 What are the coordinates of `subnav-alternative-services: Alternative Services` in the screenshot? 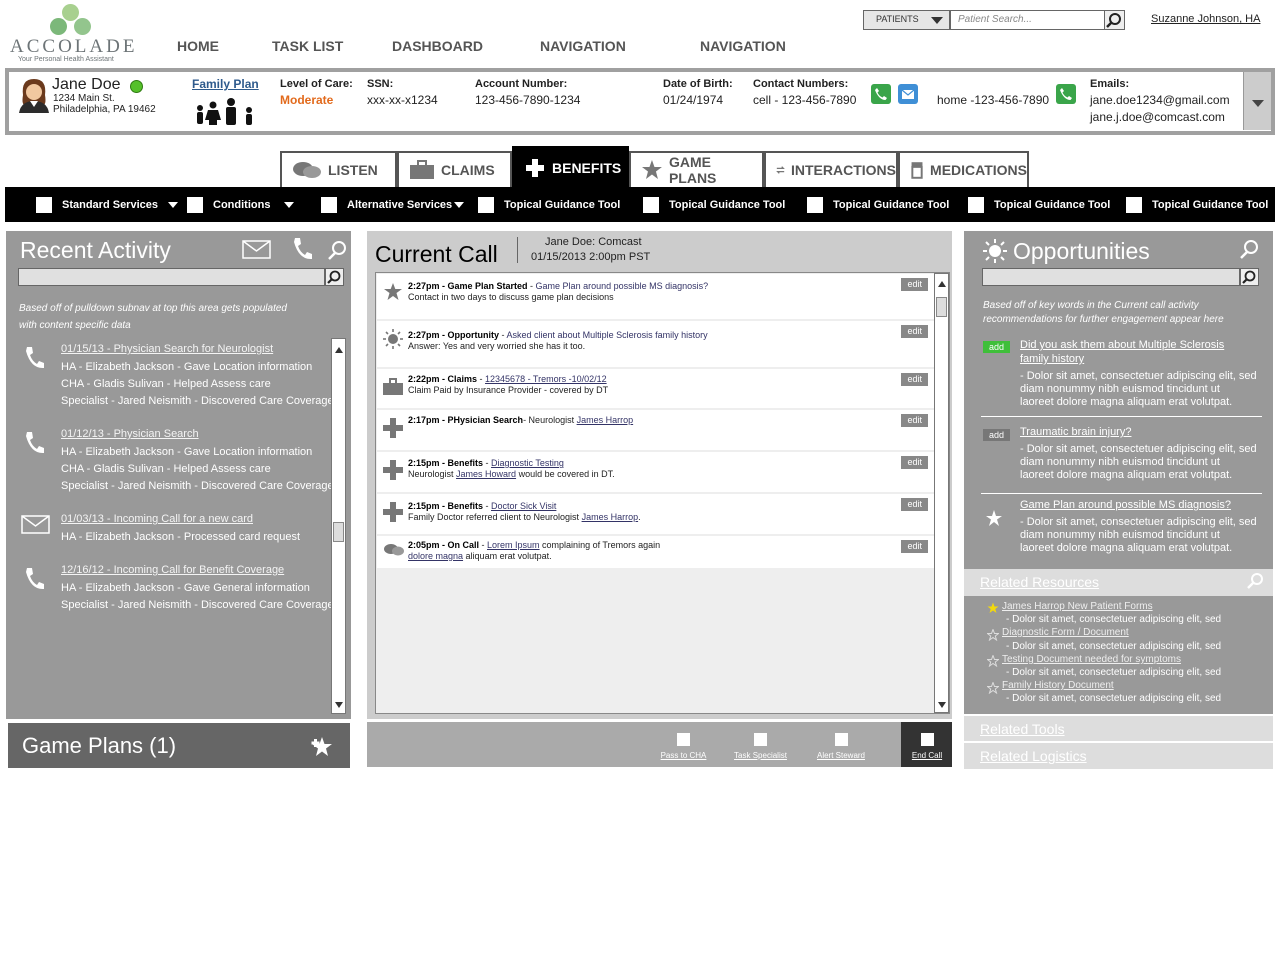 It's located at (393, 205).